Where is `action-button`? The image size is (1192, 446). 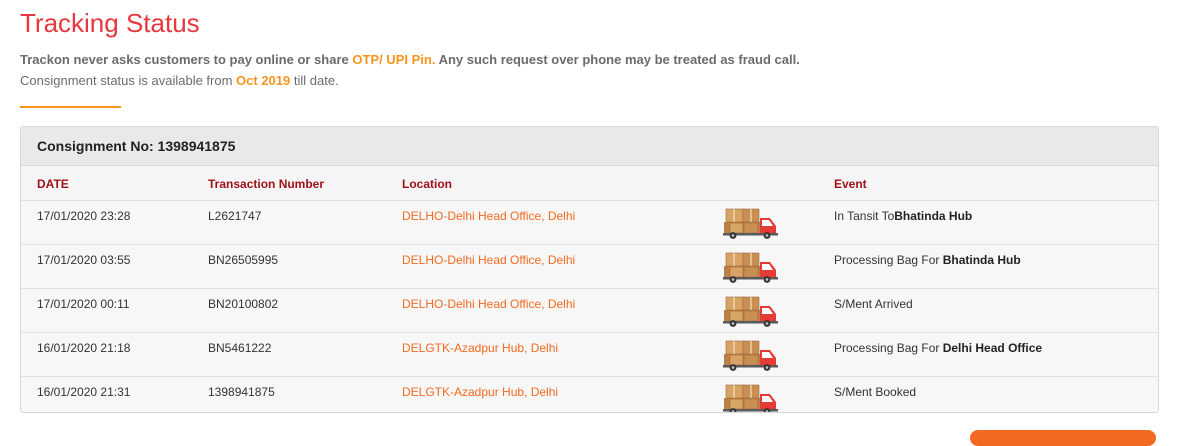 action-button is located at coordinates (1063, 438).